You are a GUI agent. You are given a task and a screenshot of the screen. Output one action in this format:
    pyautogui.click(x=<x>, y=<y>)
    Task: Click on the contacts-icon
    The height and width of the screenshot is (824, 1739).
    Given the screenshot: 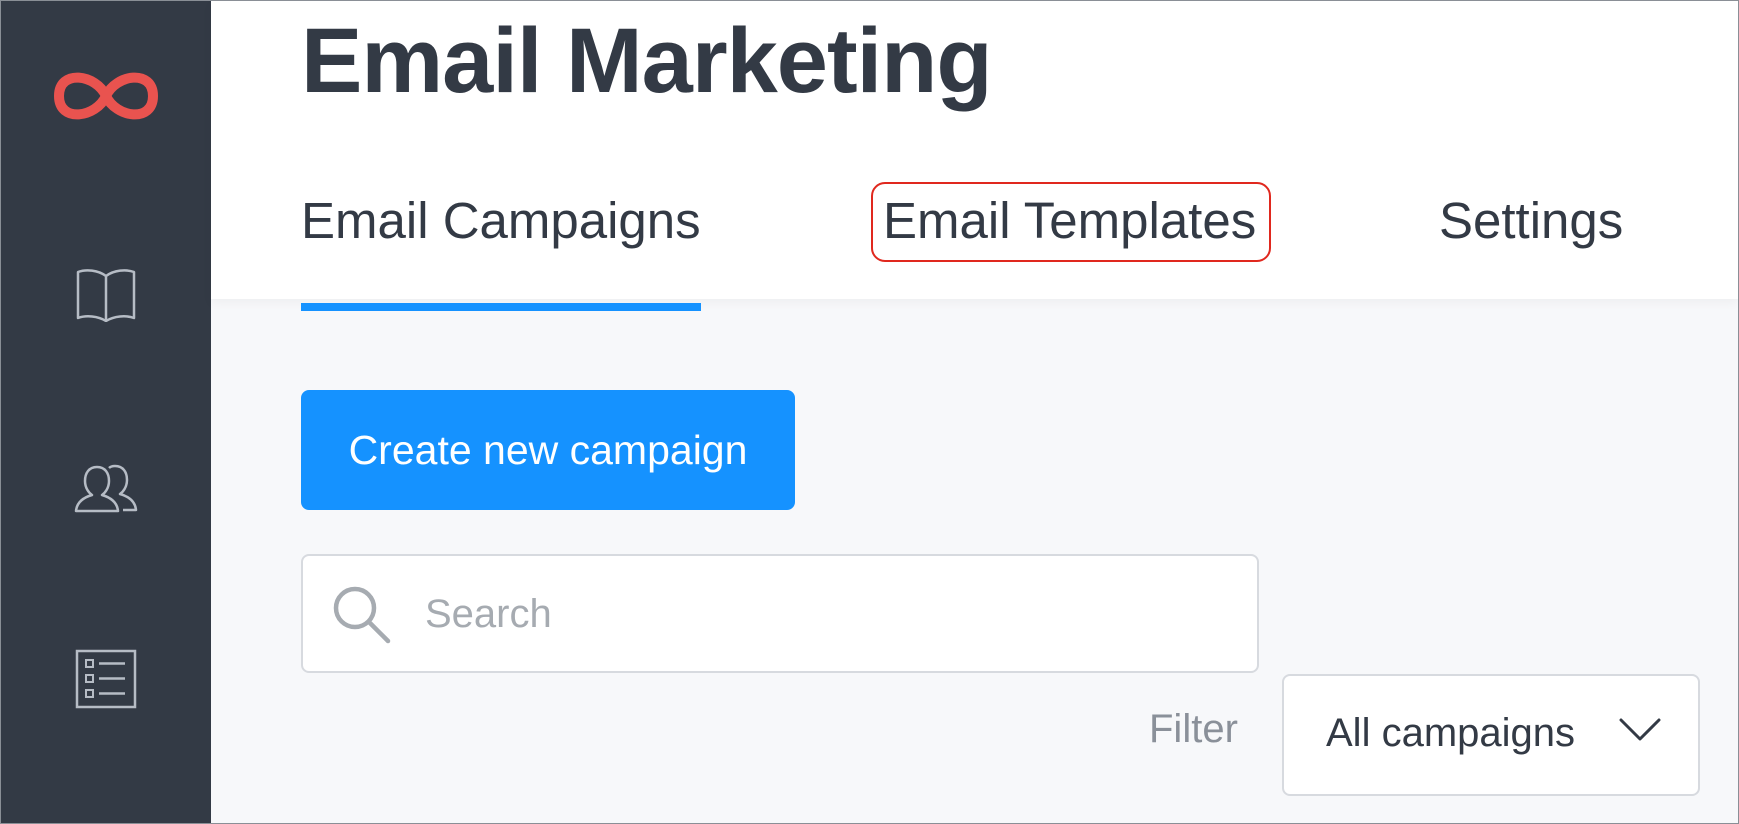 What is the action you would take?
    pyautogui.click(x=106, y=488)
    